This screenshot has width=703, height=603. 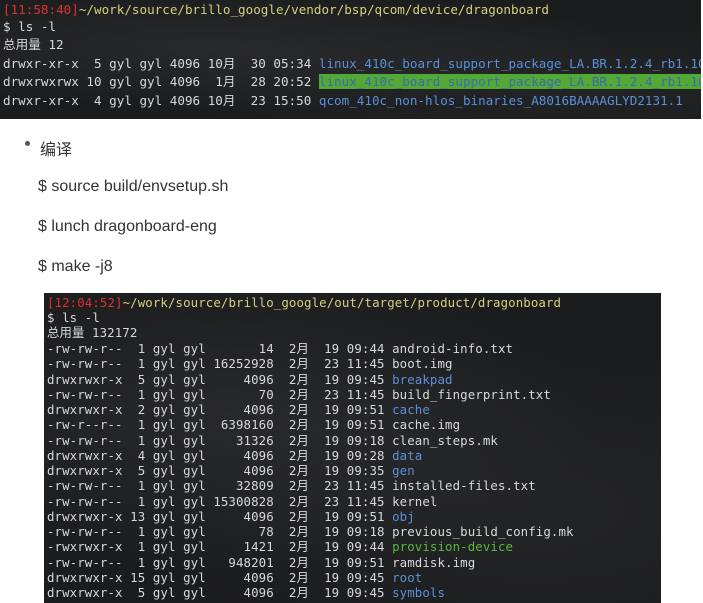 What do you see at coordinates (41, 9) in the screenshot?
I see `prompt-time: [11:58:40]` at bounding box center [41, 9].